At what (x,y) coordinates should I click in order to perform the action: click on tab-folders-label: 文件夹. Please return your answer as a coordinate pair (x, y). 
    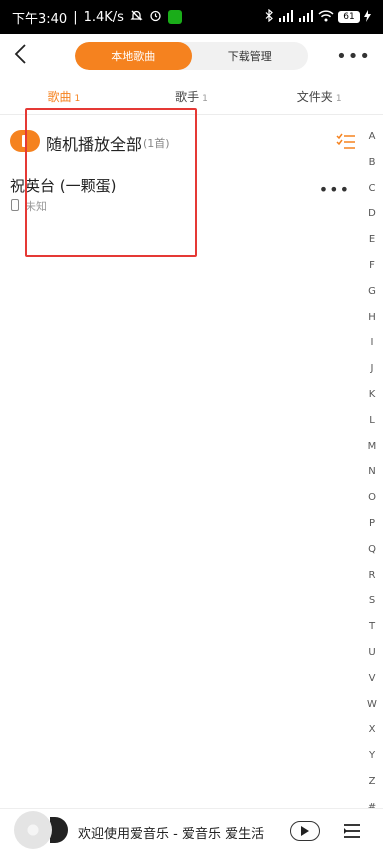
    Looking at the image, I should click on (314, 96).